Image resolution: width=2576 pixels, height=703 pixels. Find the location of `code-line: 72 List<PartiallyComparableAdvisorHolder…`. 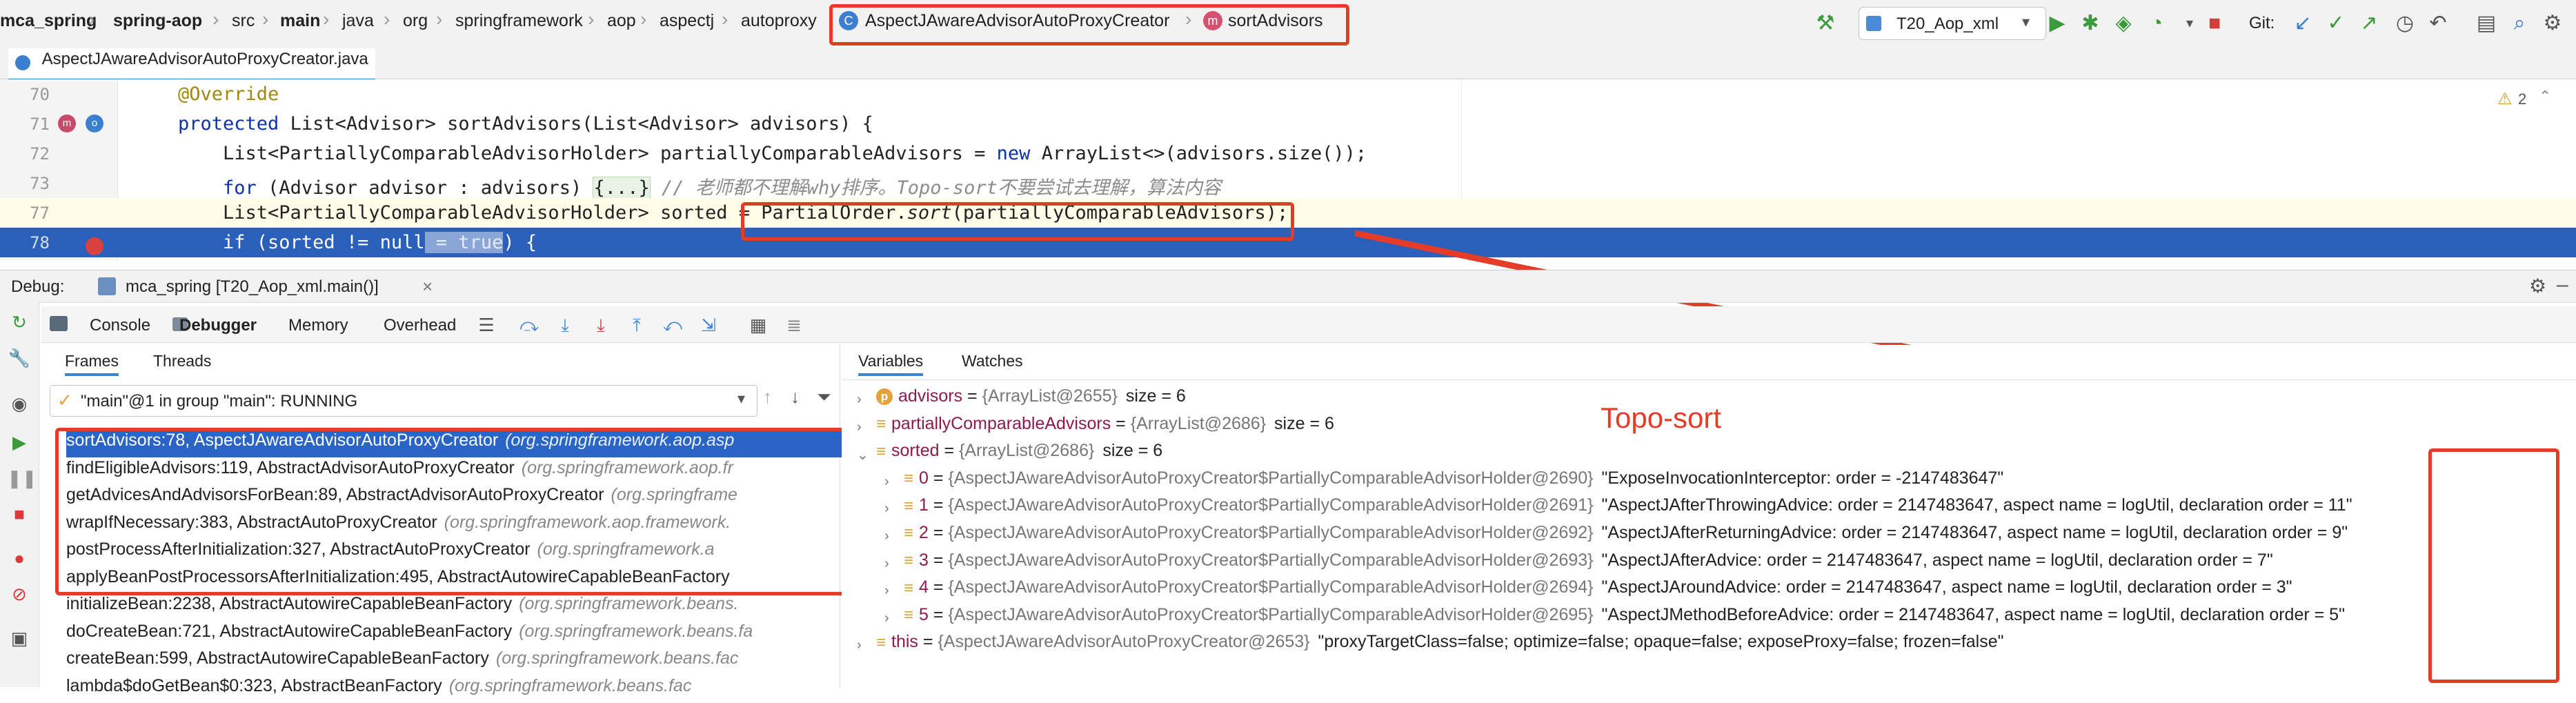

code-line: 72 List<PartiallyComparableAdvisorHolder… is located at coordinates (1288, 153).